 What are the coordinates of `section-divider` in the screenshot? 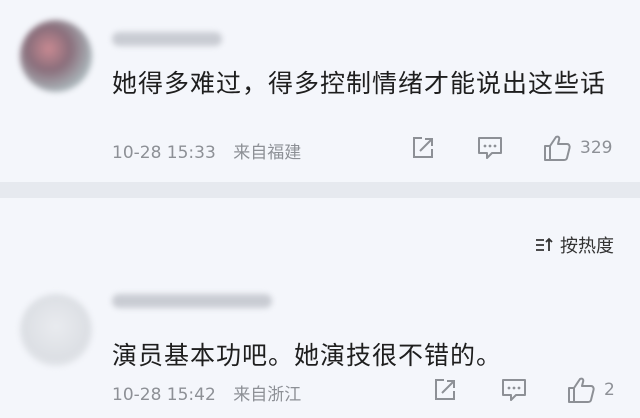 It's located at (320, 190).